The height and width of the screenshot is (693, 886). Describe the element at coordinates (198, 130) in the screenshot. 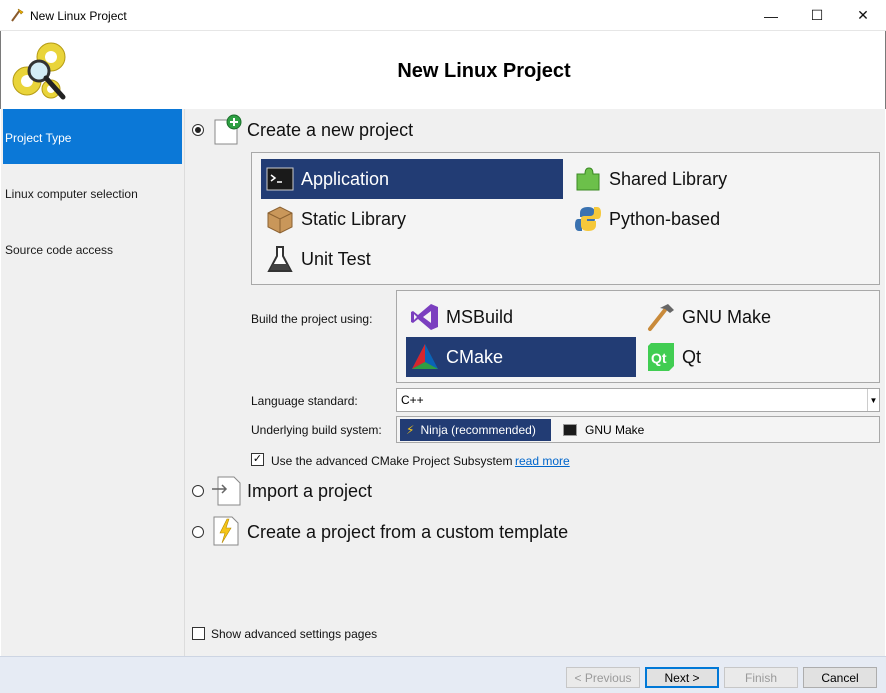

I see `create-new-radio` at that location.